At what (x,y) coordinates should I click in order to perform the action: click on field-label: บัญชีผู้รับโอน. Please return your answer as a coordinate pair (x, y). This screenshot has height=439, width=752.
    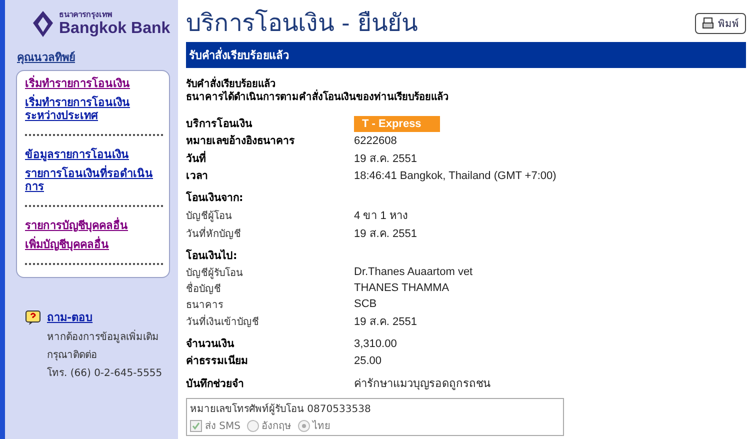
    Looking at the image, I should click on (215, 273).